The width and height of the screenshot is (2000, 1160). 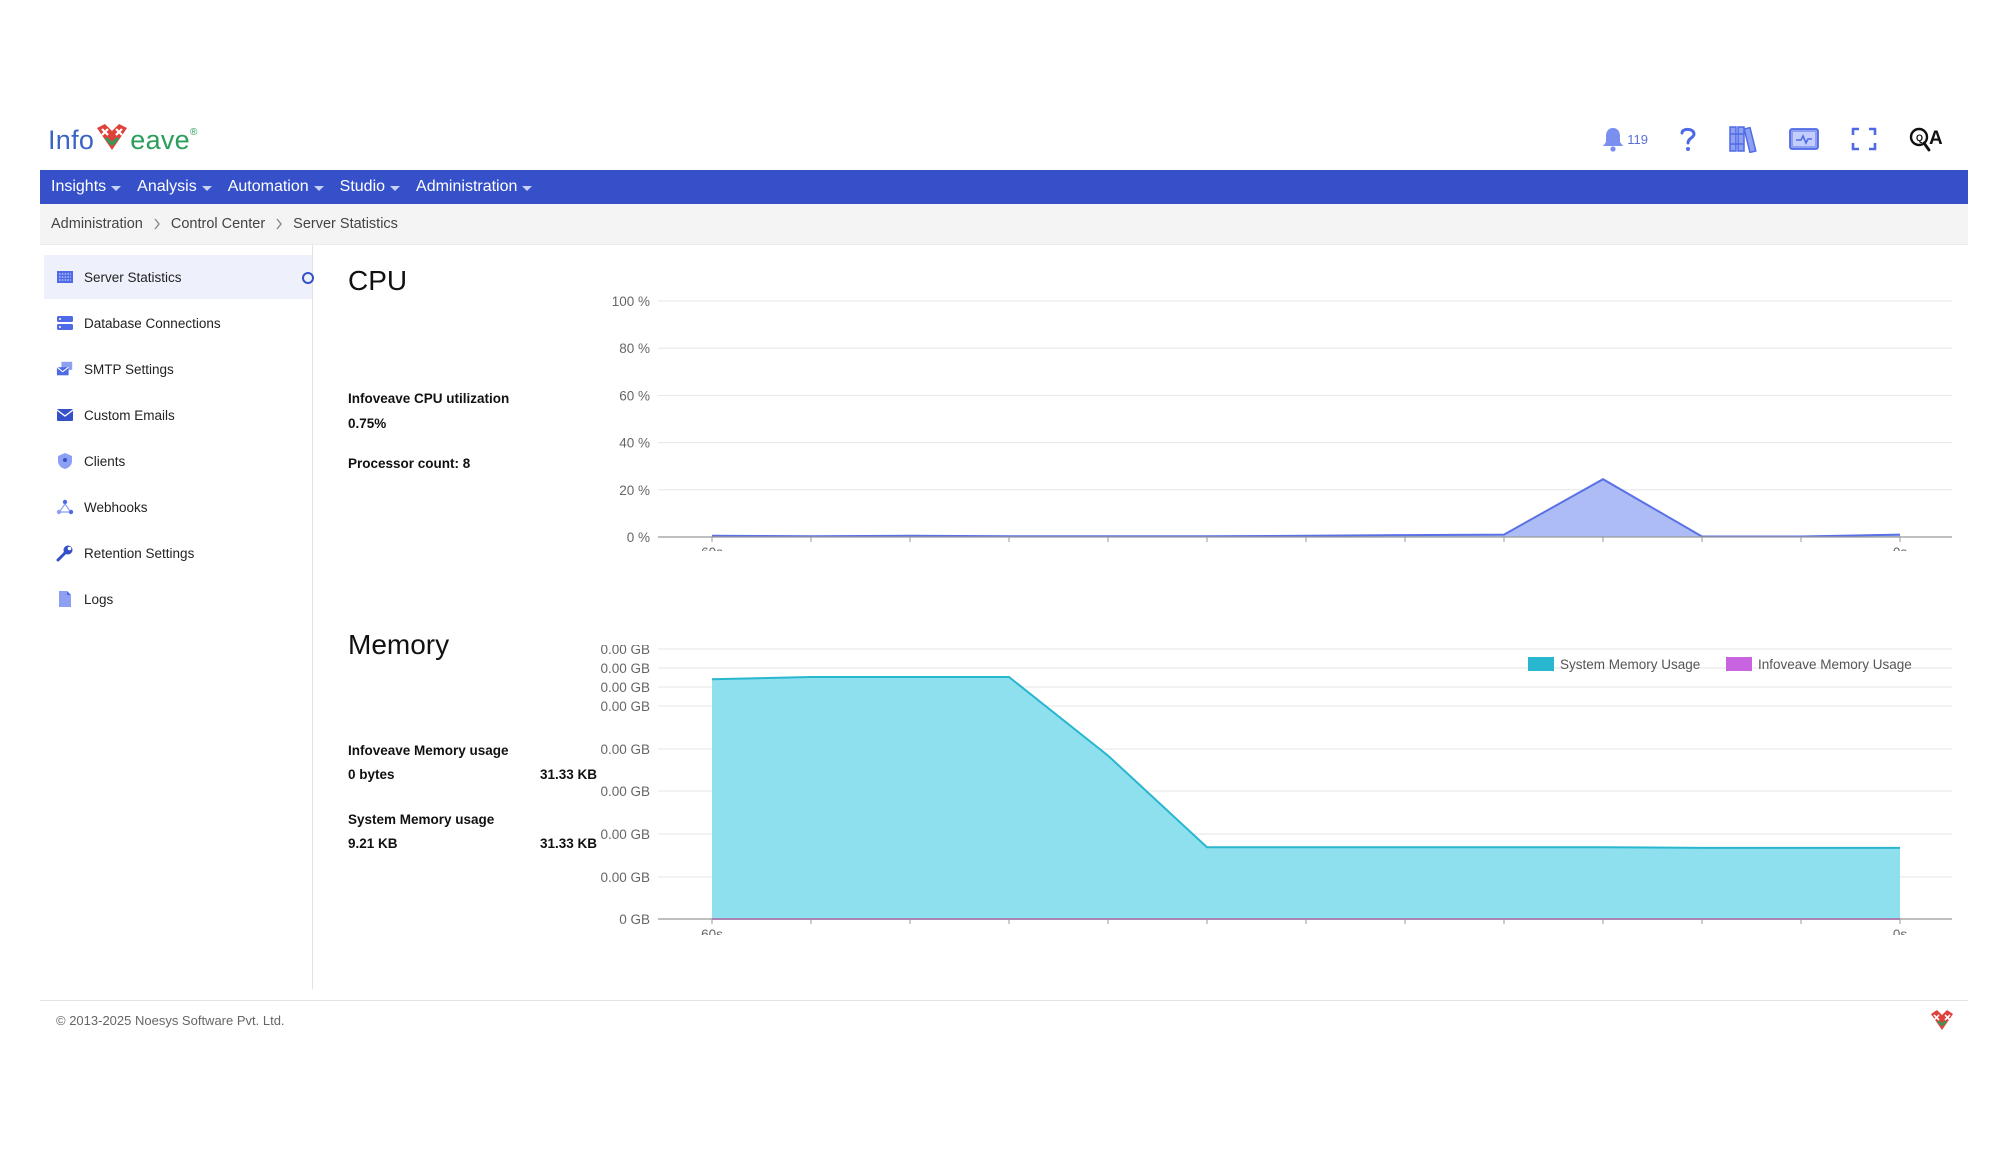 I want to click on qa-search-icon: Q A, so click(x=1925, y=139).